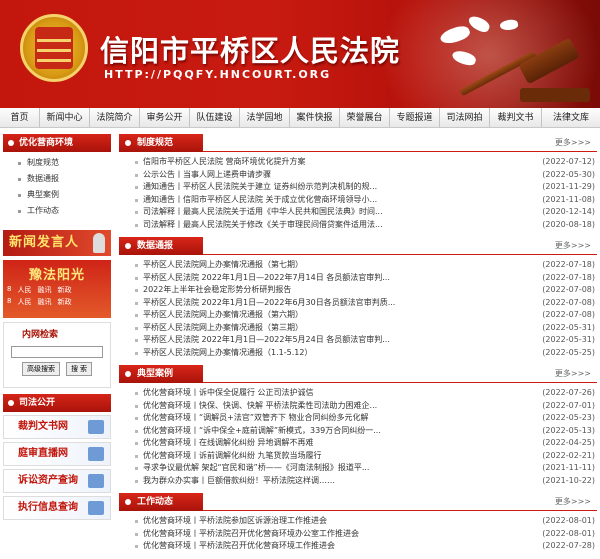 This screenshot has height=559, width=600. Describe the element at coordinates (365, 117) in the screenshot. I see `nav-honors: 荣誉展台` at that location.